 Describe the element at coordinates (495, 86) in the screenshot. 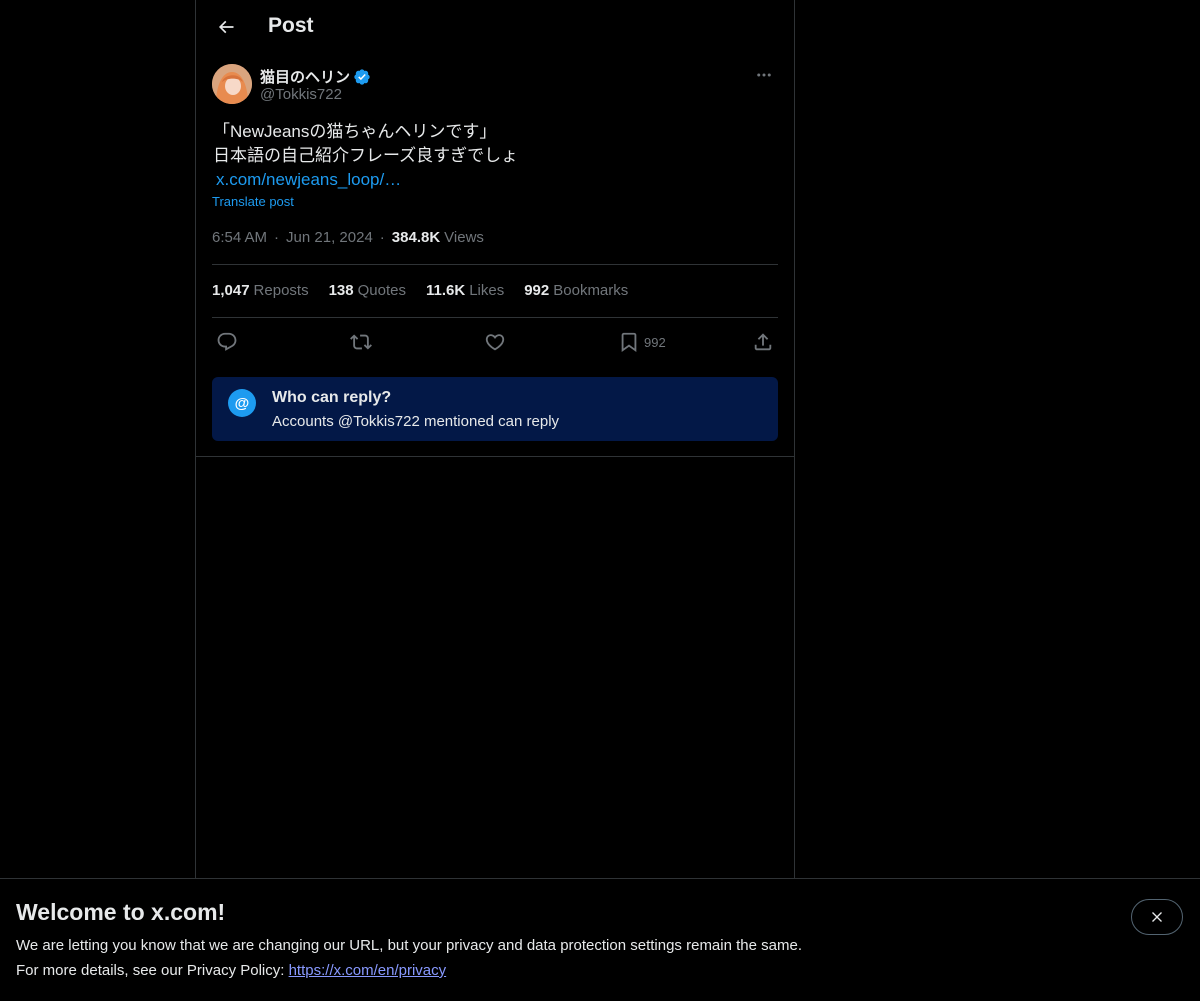

I see `tweet-author: 猫目のヘリン @Tokkis722` at that location.